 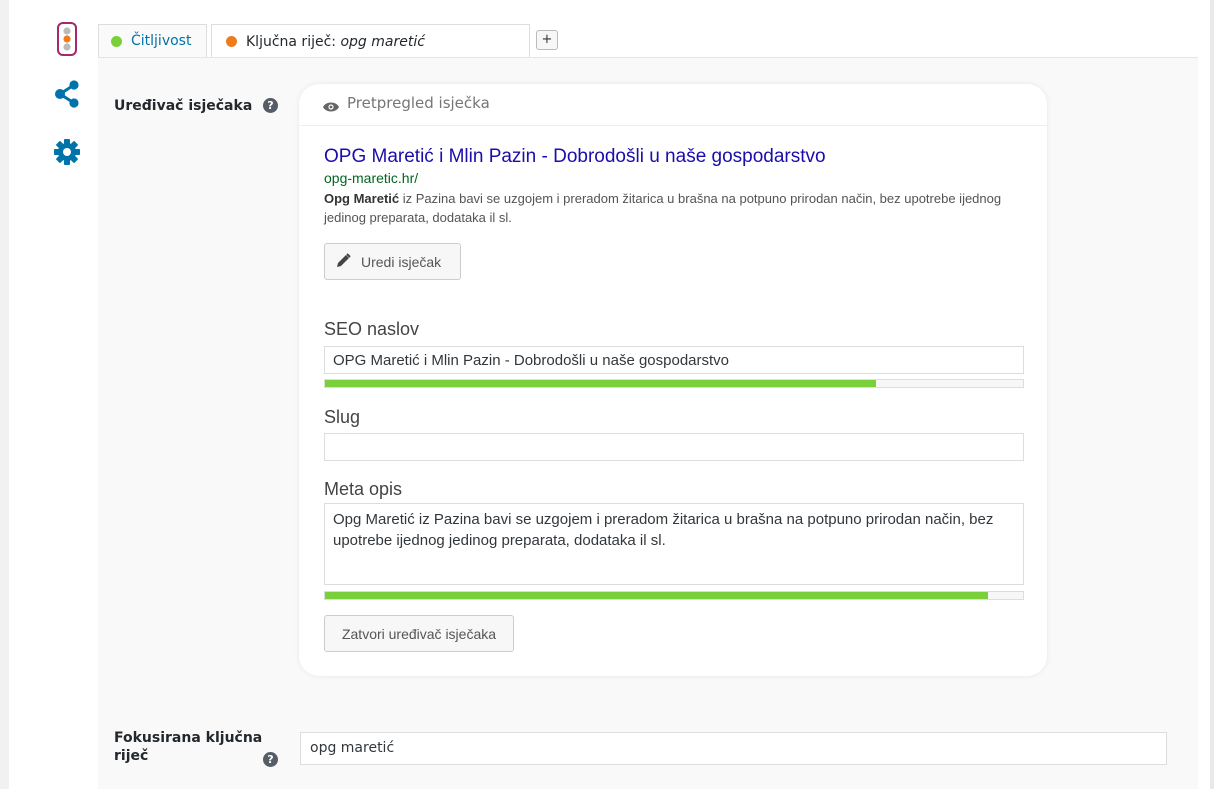 What do you see at coordinates (331, 107) in the screenshot?
I see `eye-icon` at bounding box center [331, 107].